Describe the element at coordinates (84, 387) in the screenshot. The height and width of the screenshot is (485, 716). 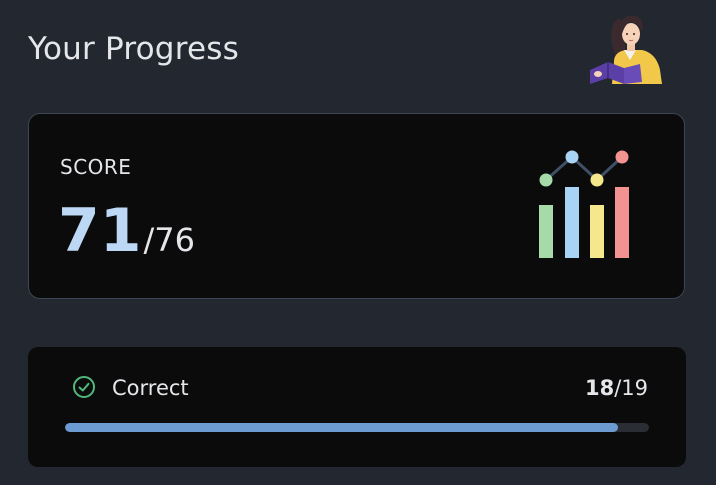
I see `check-circle-icon` at that location.